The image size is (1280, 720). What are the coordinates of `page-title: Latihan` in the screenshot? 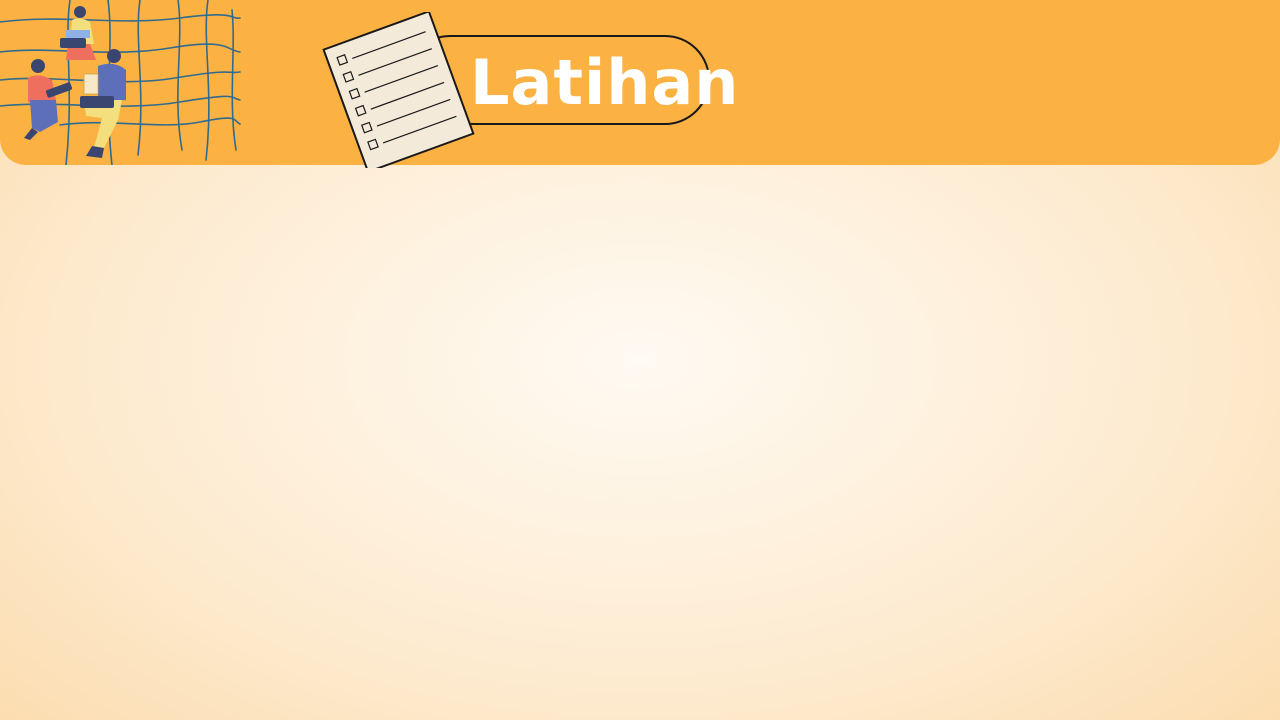 It's located at (605, 82).